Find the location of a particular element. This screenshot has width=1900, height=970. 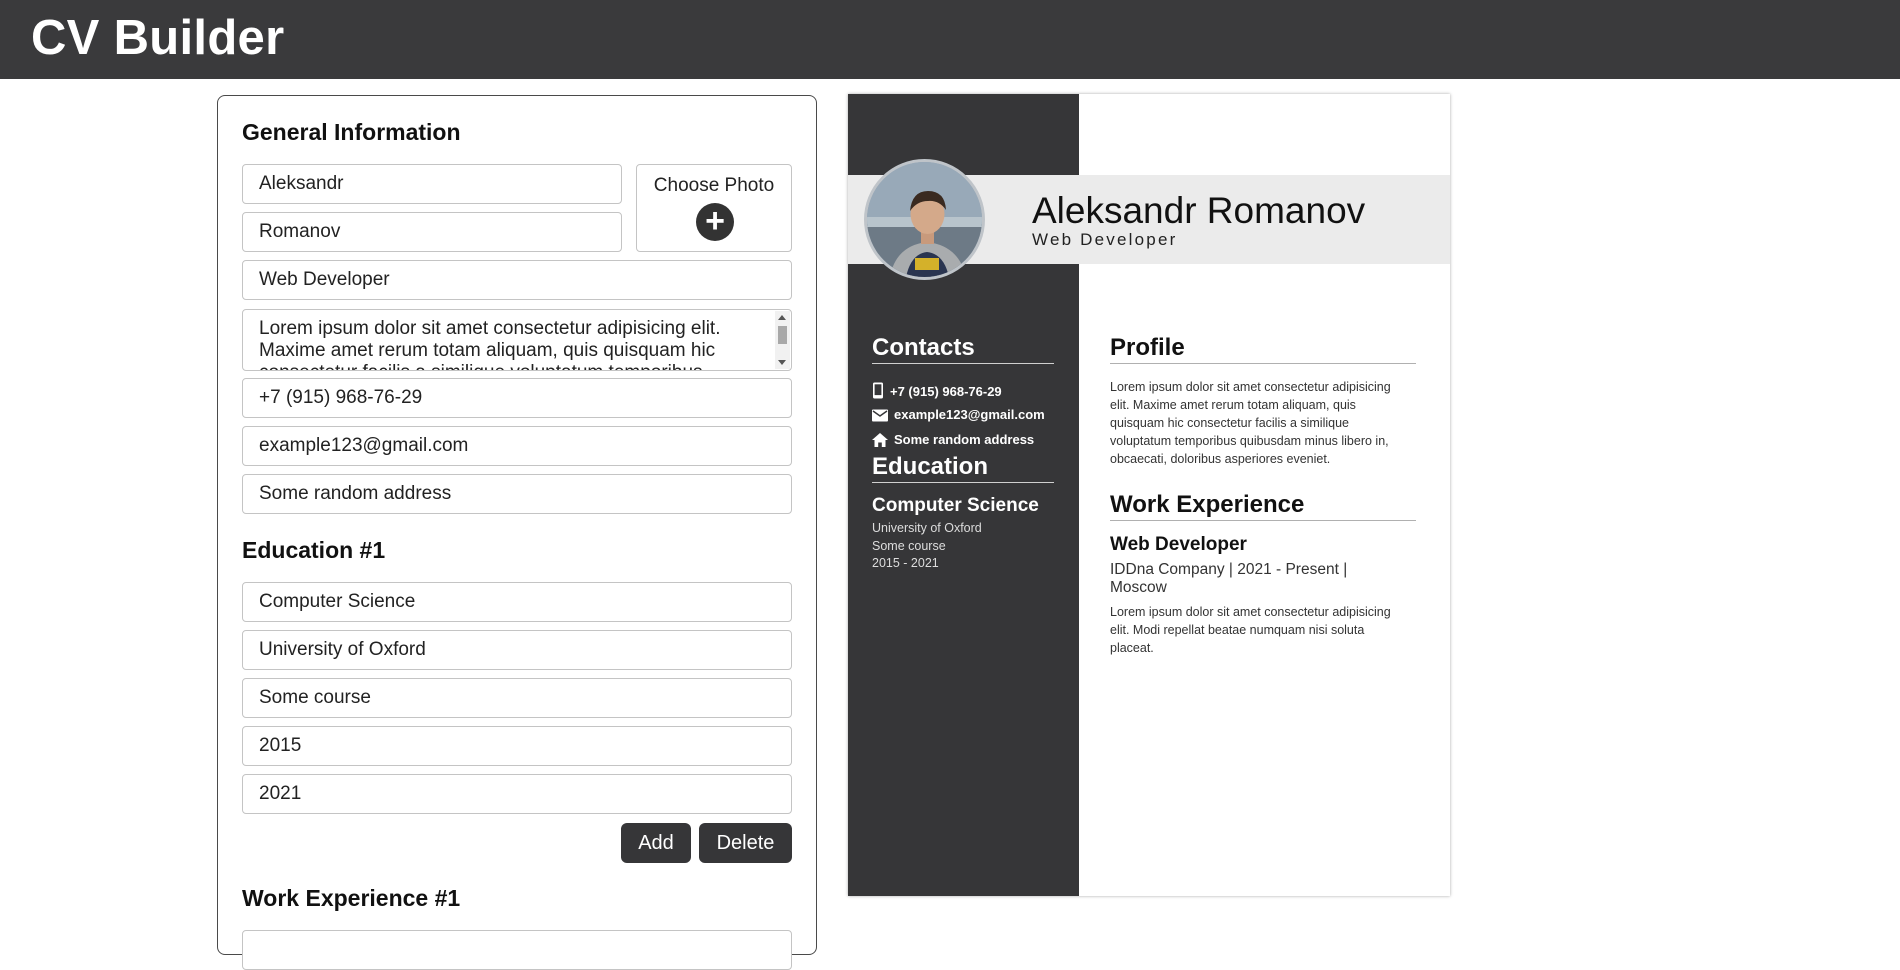

scroll-up-arrow-icon is located at coordinates (782, 317).